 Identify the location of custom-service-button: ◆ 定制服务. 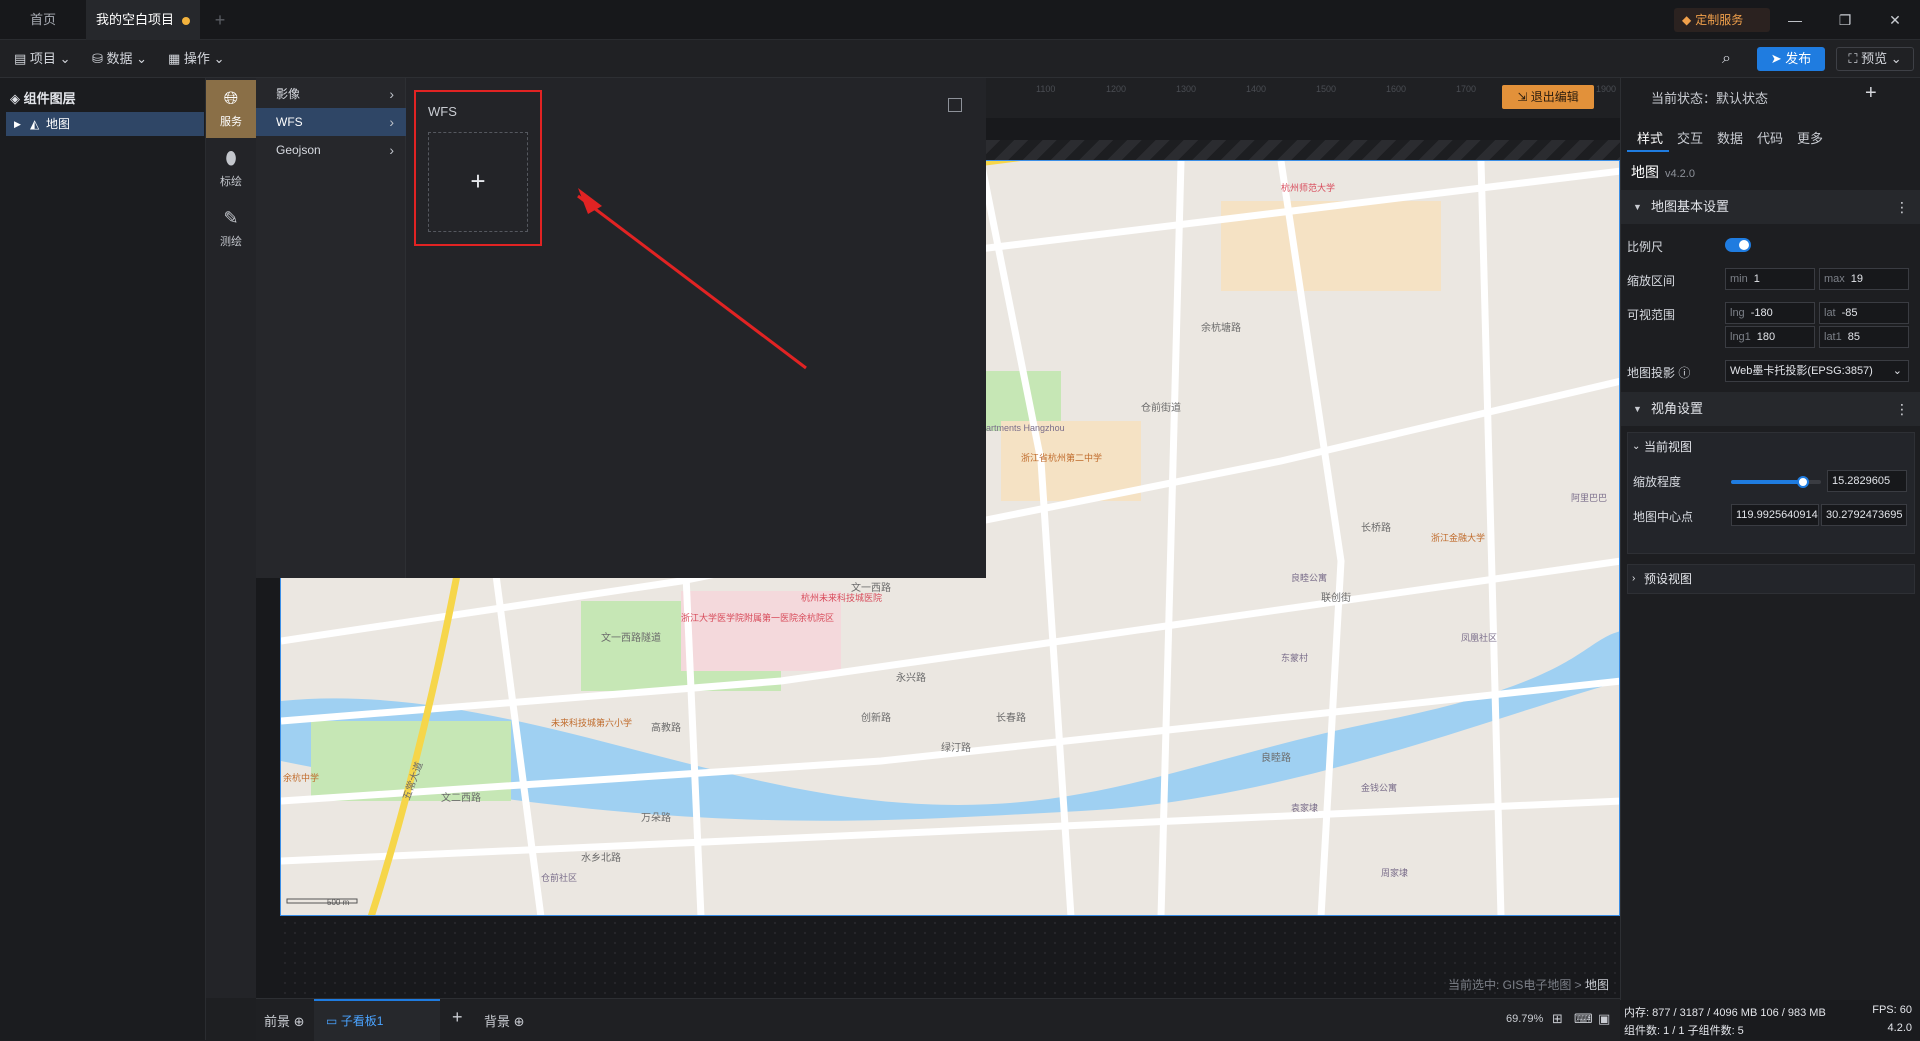
(1722, 20).